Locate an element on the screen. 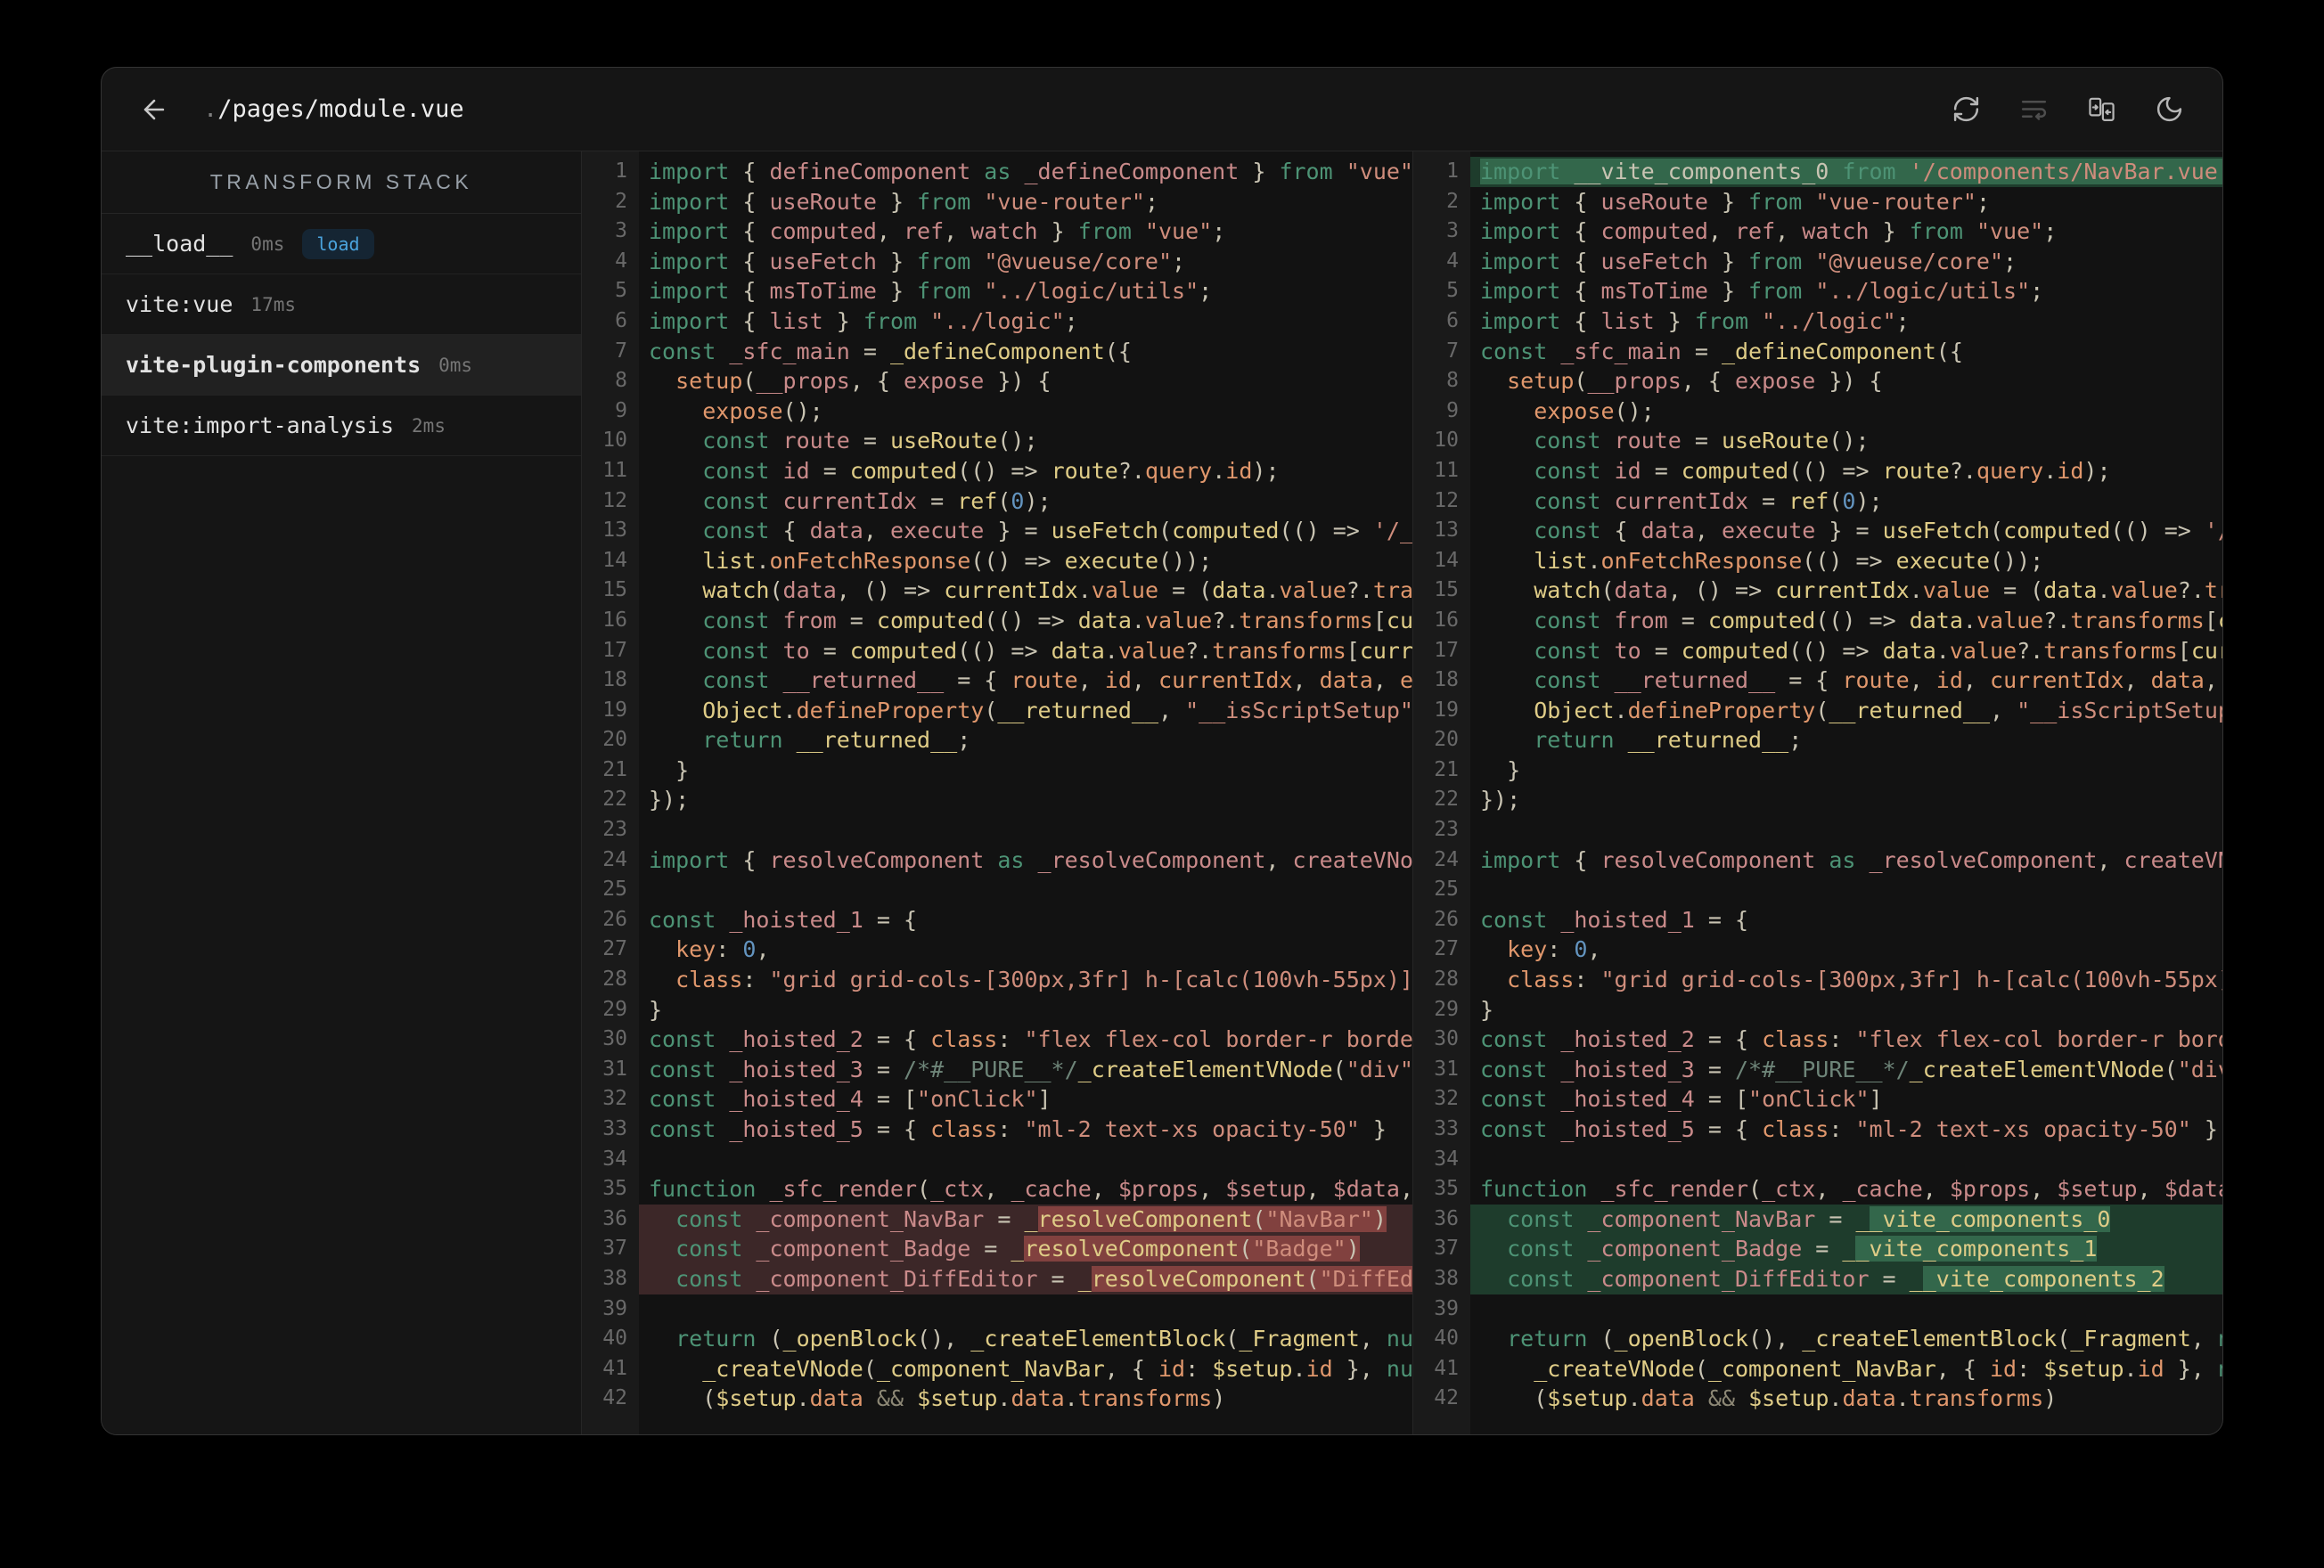 The height and width of the screenshot is (1568, 2324). code-line: 6 import { list } from "../logic"; is located at coordinates (1817, 321).